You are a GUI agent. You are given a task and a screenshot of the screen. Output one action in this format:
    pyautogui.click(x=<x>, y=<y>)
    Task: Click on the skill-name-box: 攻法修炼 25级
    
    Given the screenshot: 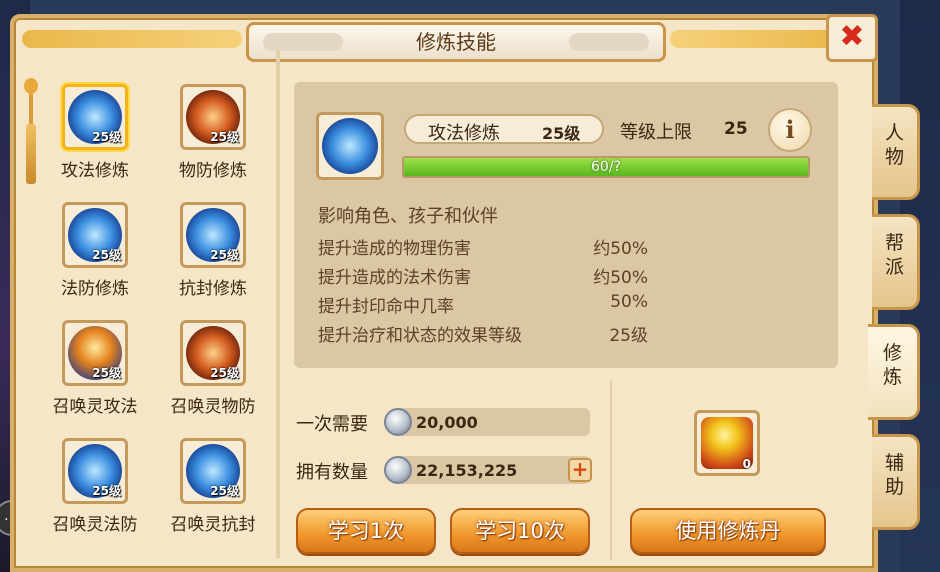 What is the action you would take?
    pyautogui.click(x=504, y=129)
    